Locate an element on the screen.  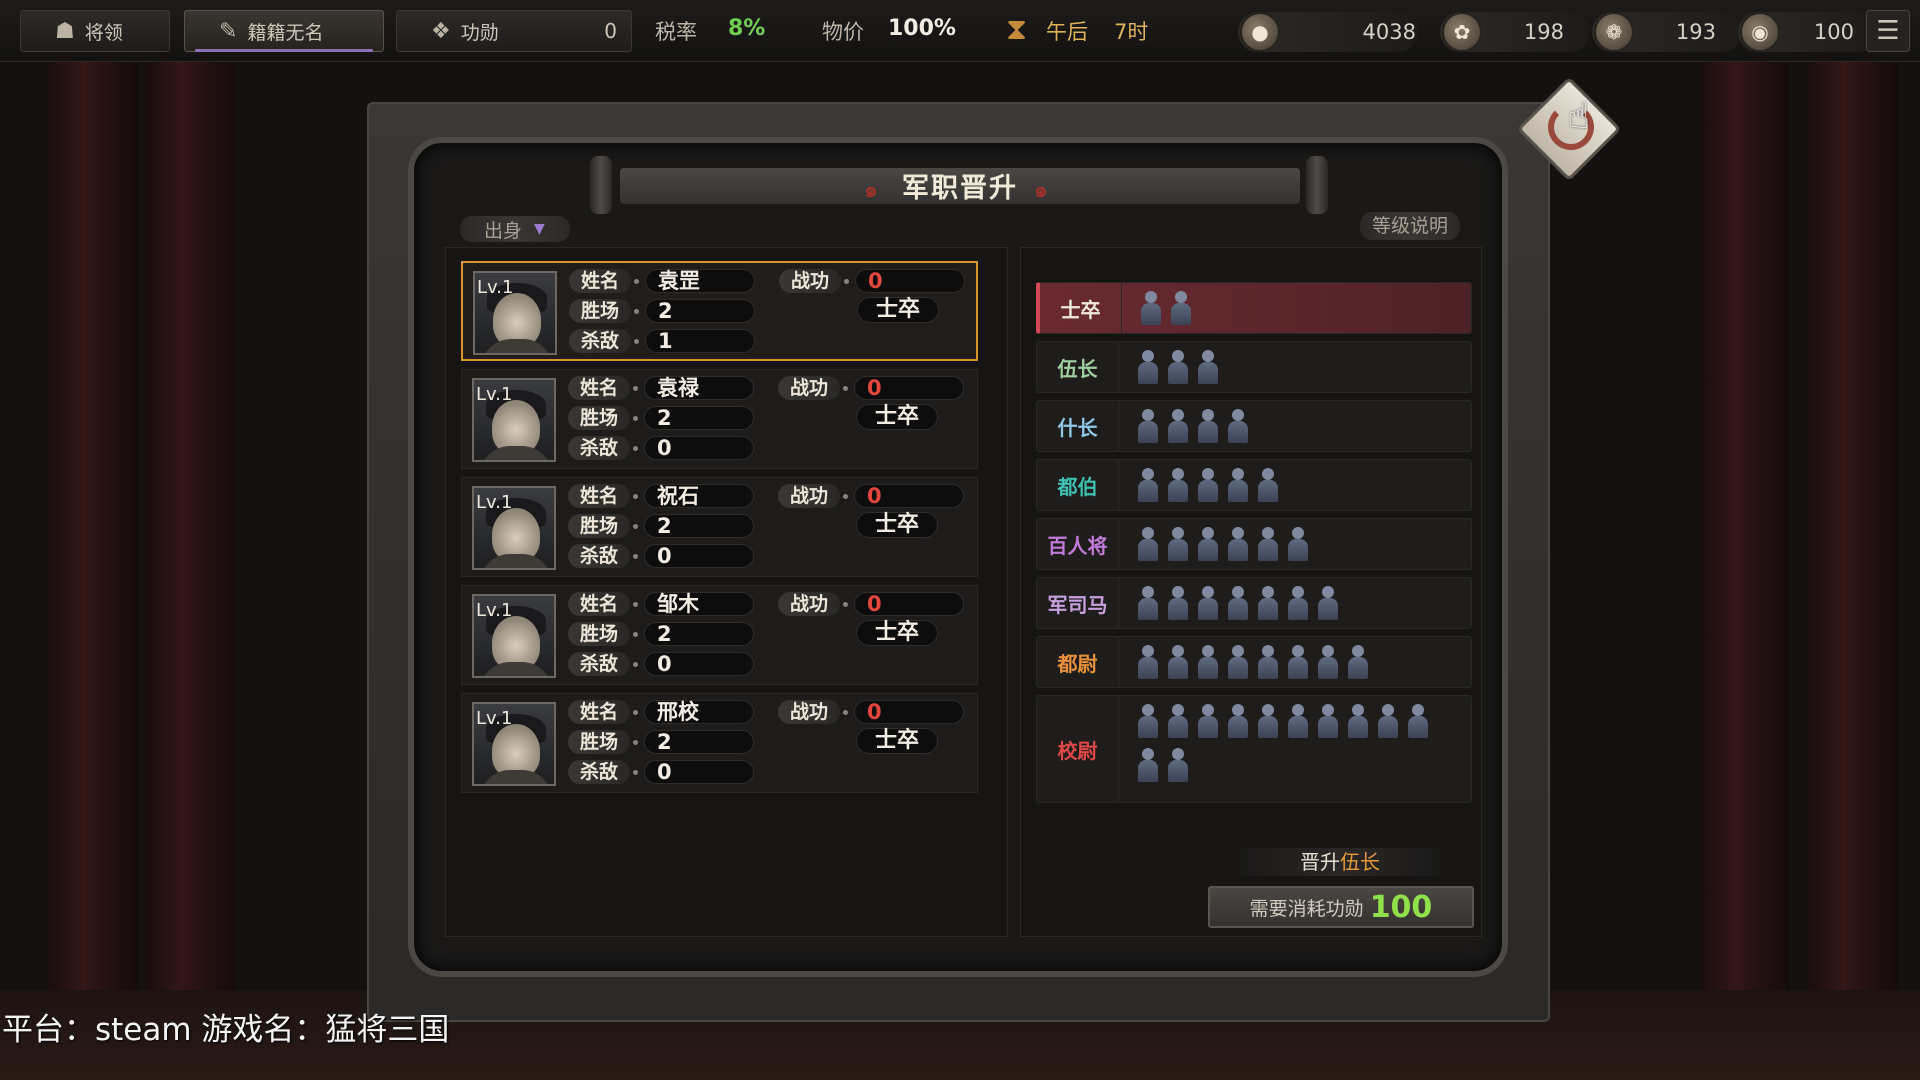
menu-button: ☰ is located at coordinates (1888, 31).